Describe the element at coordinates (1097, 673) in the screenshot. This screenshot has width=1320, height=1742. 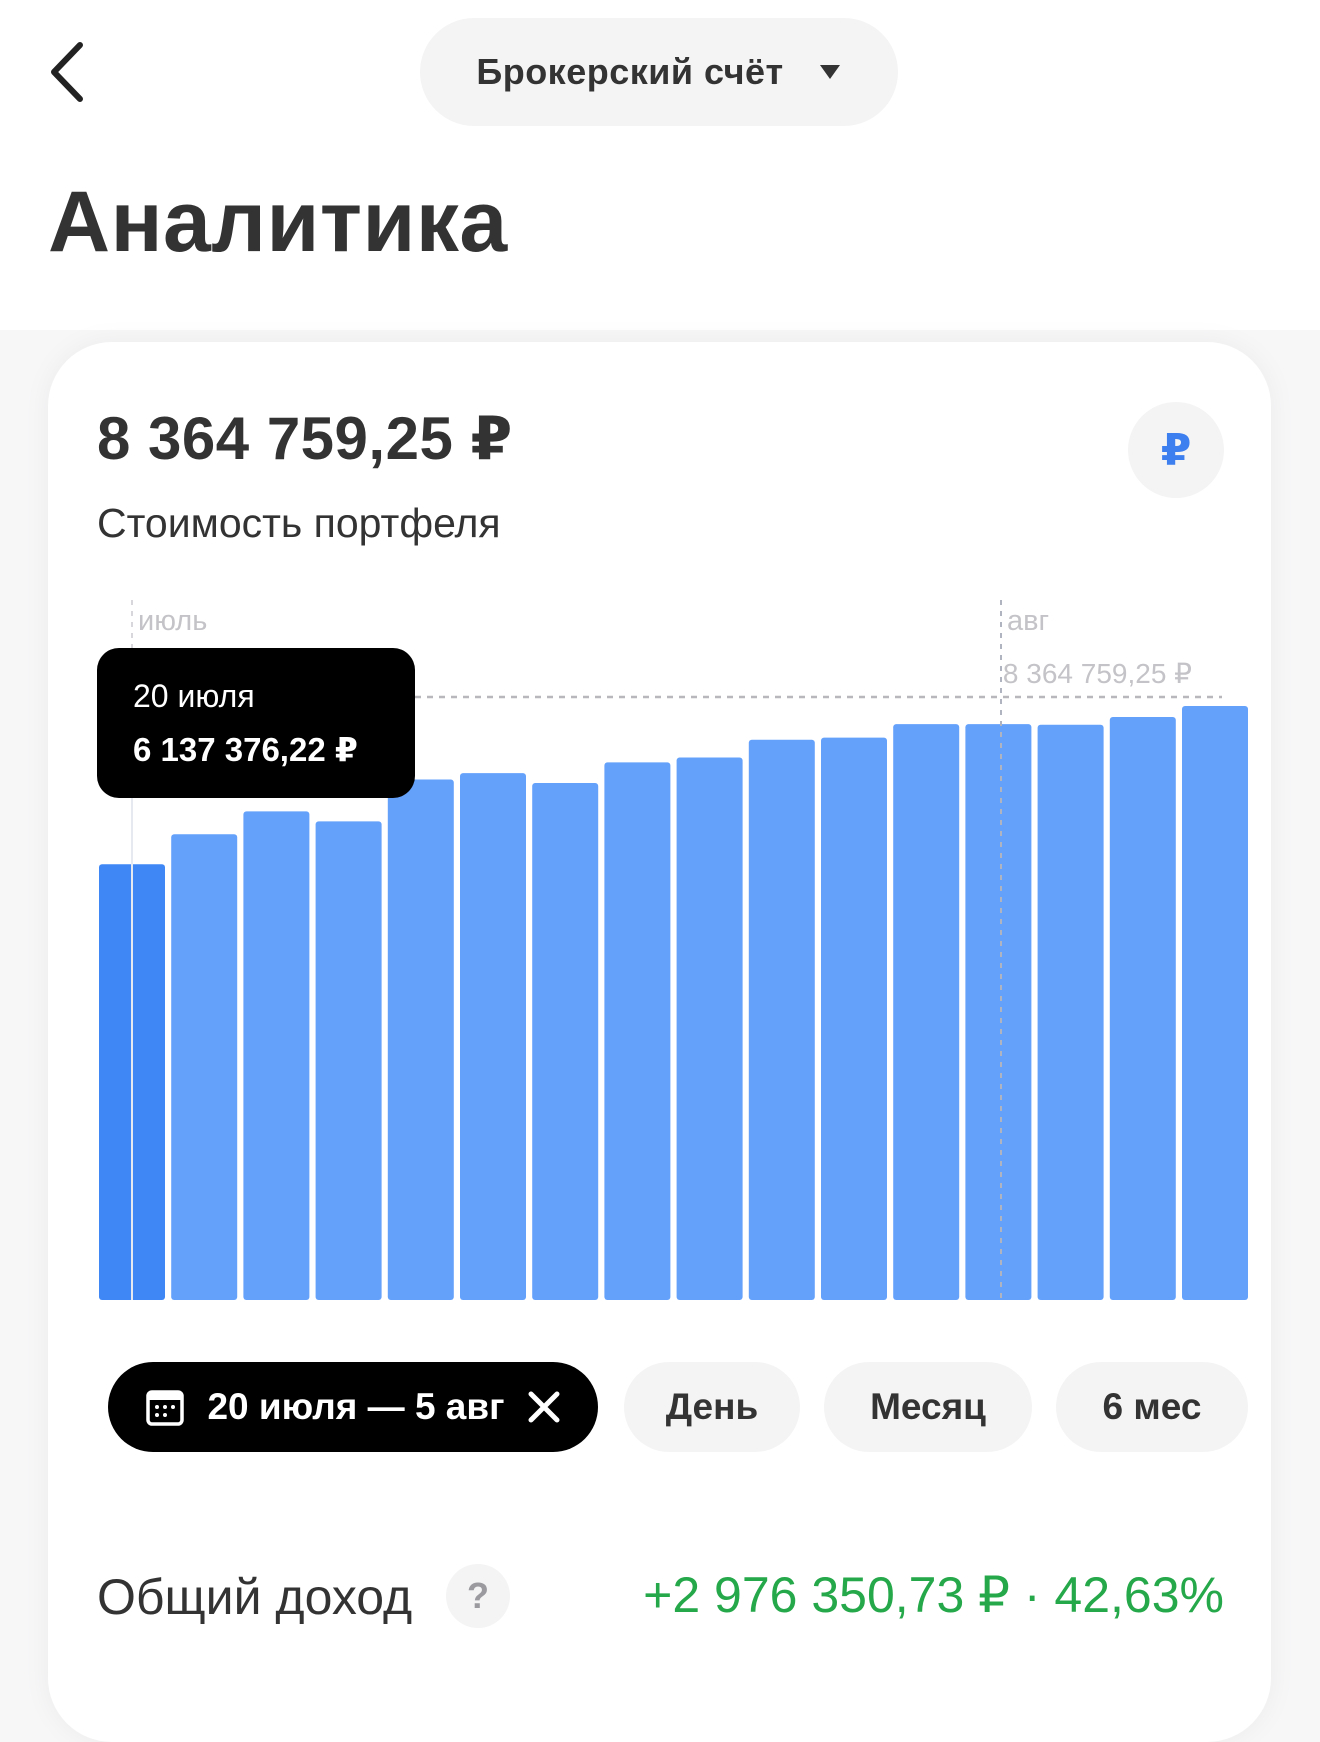
I see `chart-reference-label: 8 364 759,25 ₽` at that location.